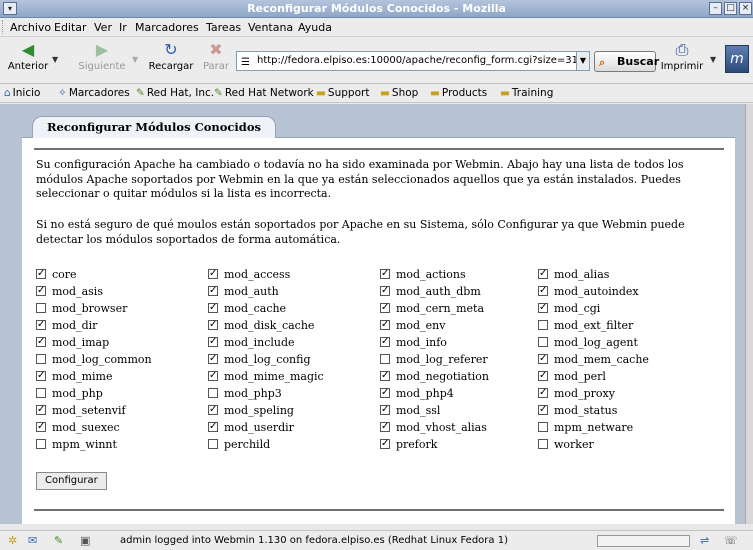 The image size is (753, 550). What do you see at coordinates (342, 93) in the screenshot?
I see `bookmark-support: ▬ Support` at bounding box center [342, 93].